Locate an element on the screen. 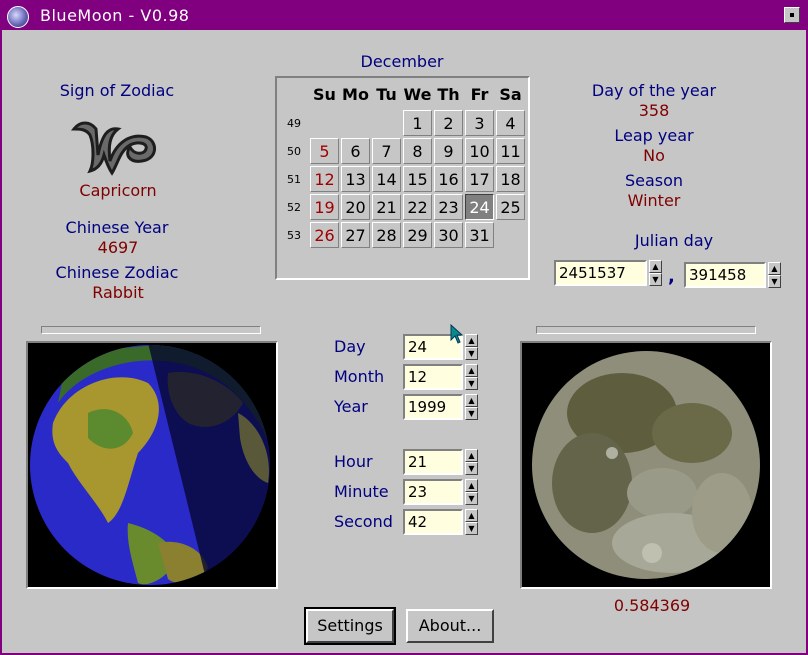 This screenshot has height=655, width=808. chinese-zodiac-value: Rabbit is located at coordinates (118, 292).